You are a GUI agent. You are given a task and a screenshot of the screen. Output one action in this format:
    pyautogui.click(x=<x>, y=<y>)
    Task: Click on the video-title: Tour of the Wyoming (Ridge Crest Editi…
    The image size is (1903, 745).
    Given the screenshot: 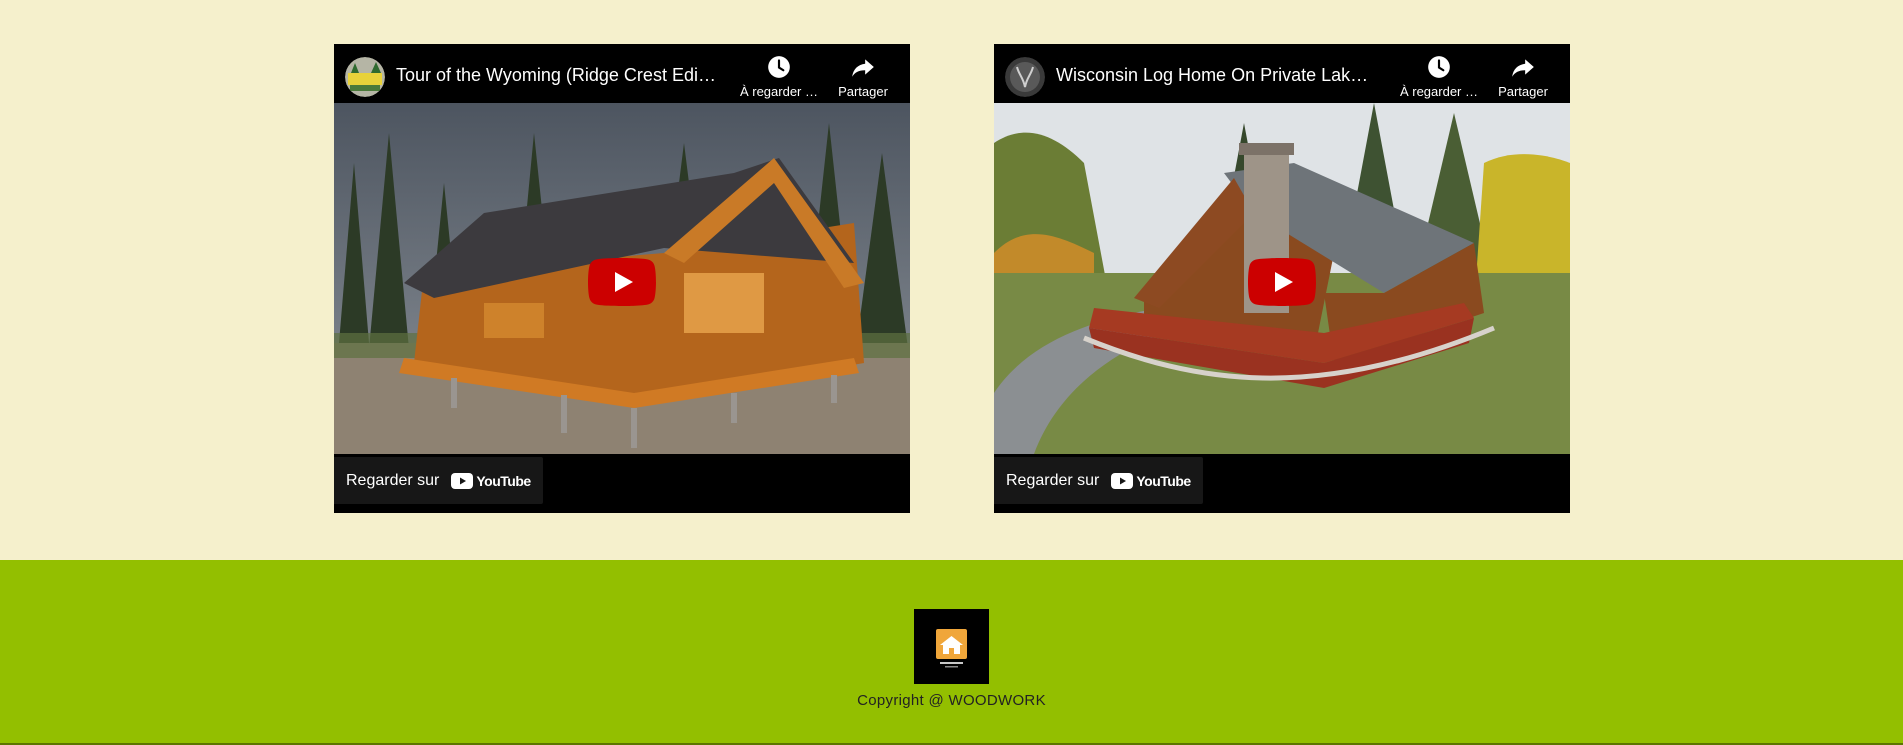 What is the action you would take?
    pyautogui.click(x=556, y=75)
    